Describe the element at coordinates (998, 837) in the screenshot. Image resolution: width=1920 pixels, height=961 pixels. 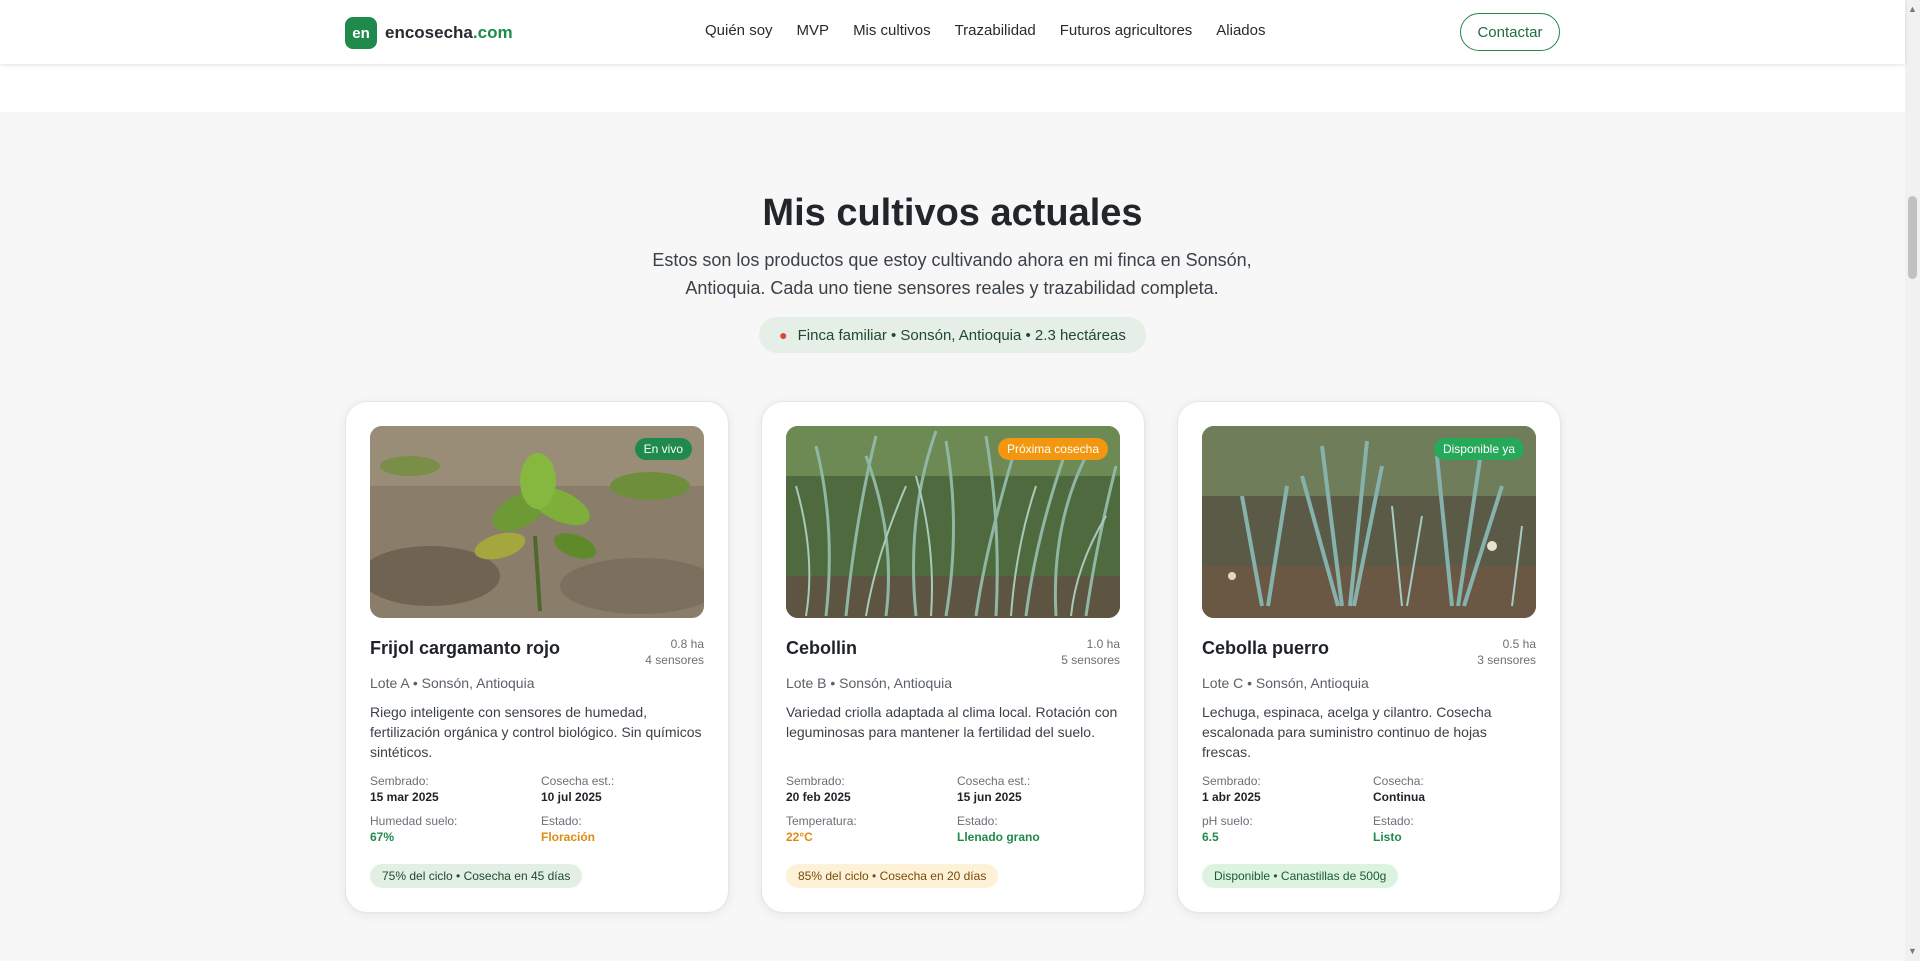
I see `stat-value: Llenado grano` at that location.